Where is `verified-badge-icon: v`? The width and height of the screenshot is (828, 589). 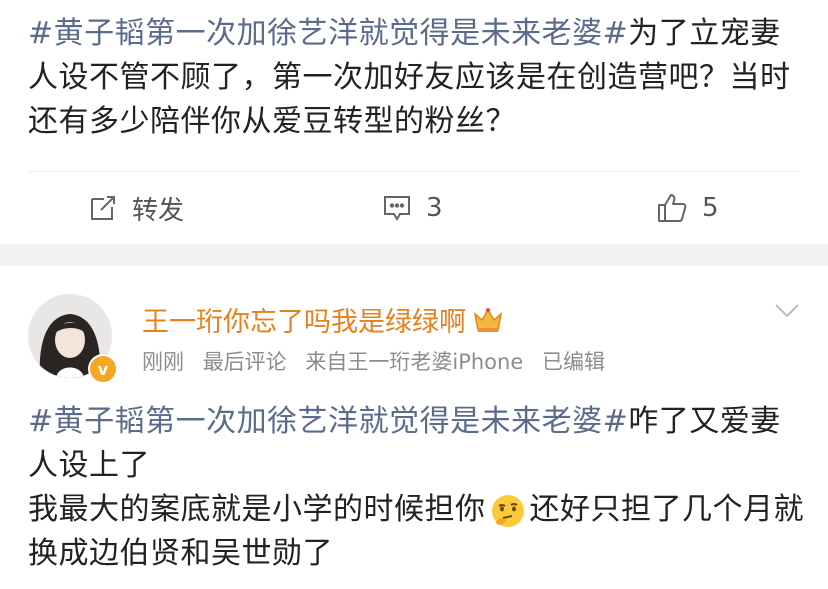 verified-badge-icon: v is located at coordinates (103, 369).